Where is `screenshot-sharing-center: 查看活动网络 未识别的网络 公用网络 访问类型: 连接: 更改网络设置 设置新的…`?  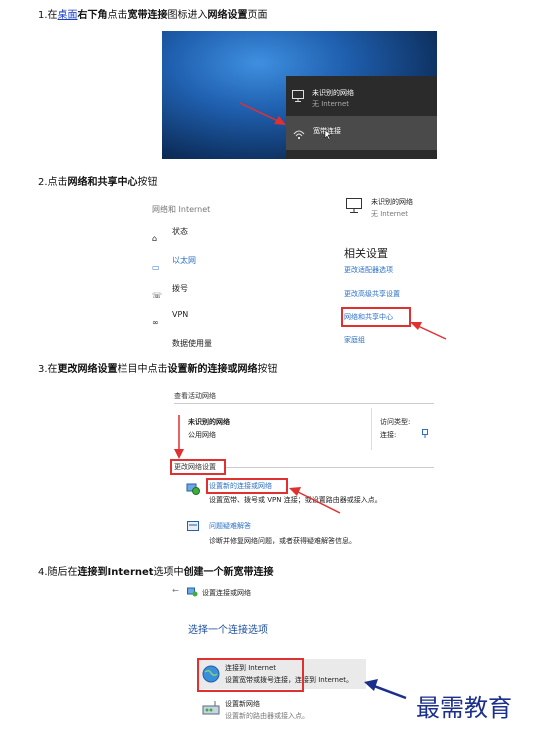 screenshot-sharing-center: 查看活动网络 未识别的网络 公用网络 访问类型: 连接: 更改网络设置 设置新的… is located at coordinates (301, 469).